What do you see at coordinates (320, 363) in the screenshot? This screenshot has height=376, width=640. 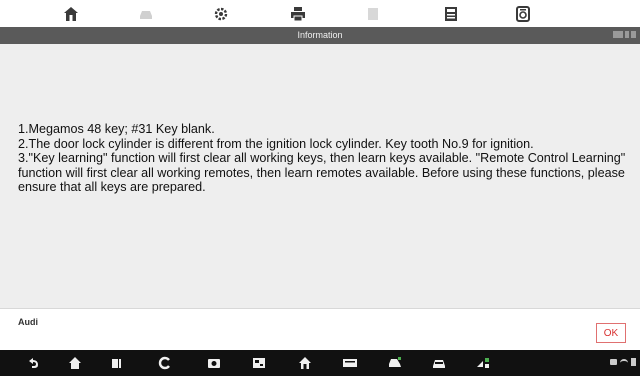 I see `system-navigation-bar` at bounding box center [320, 363].